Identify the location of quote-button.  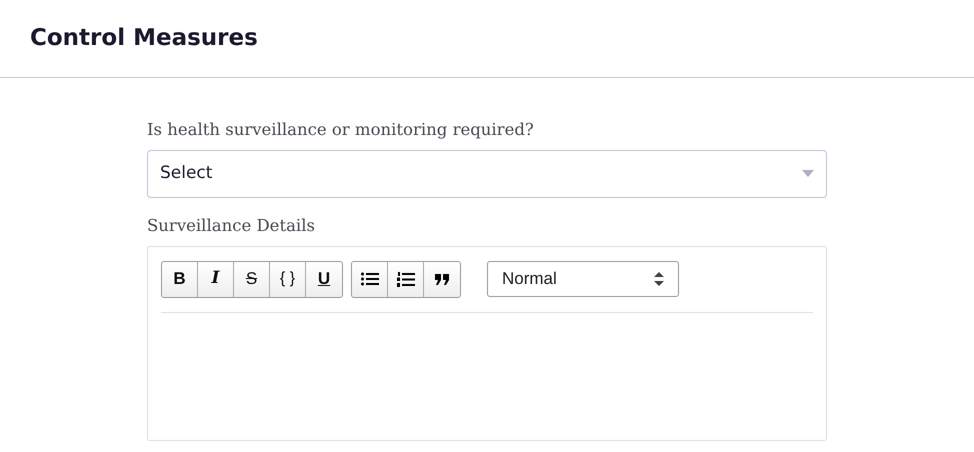
(442, 279).